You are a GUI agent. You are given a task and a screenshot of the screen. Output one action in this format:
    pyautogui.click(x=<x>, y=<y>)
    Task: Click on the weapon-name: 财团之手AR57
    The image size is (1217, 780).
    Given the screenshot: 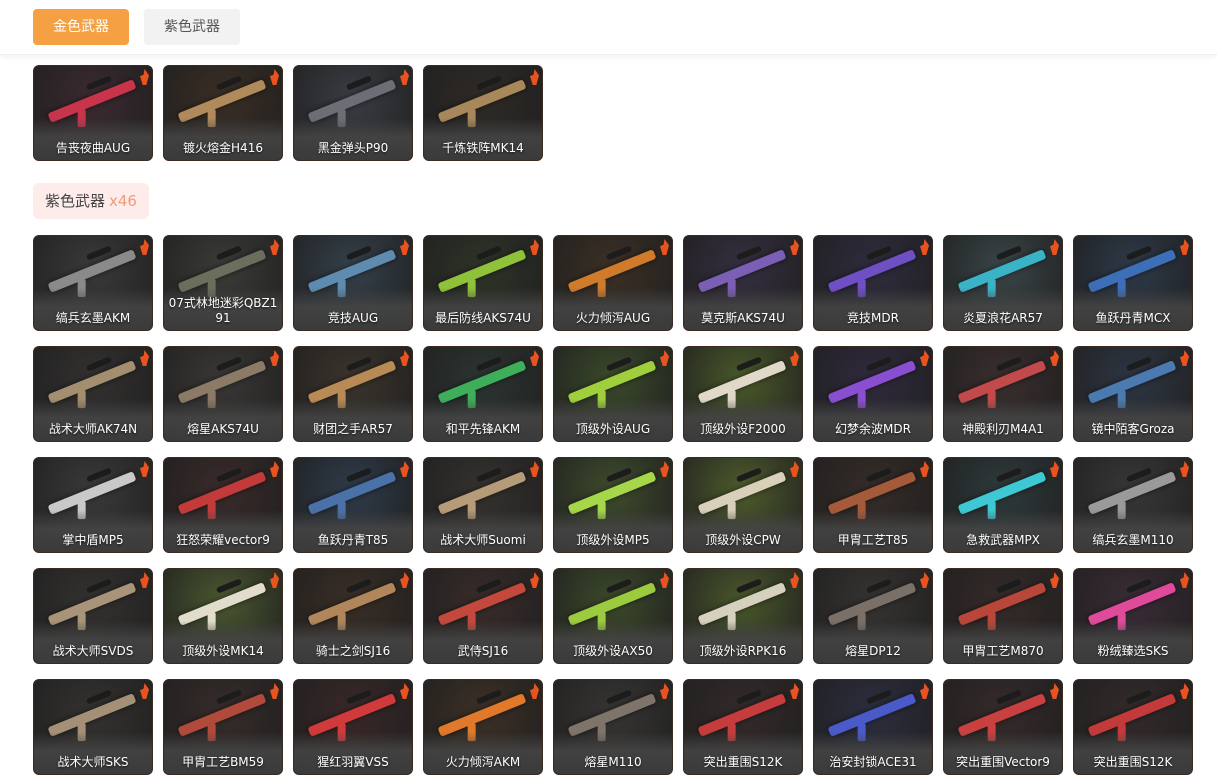 What is the action you would take?
    pyautogui.click(x=353, y=429)
    